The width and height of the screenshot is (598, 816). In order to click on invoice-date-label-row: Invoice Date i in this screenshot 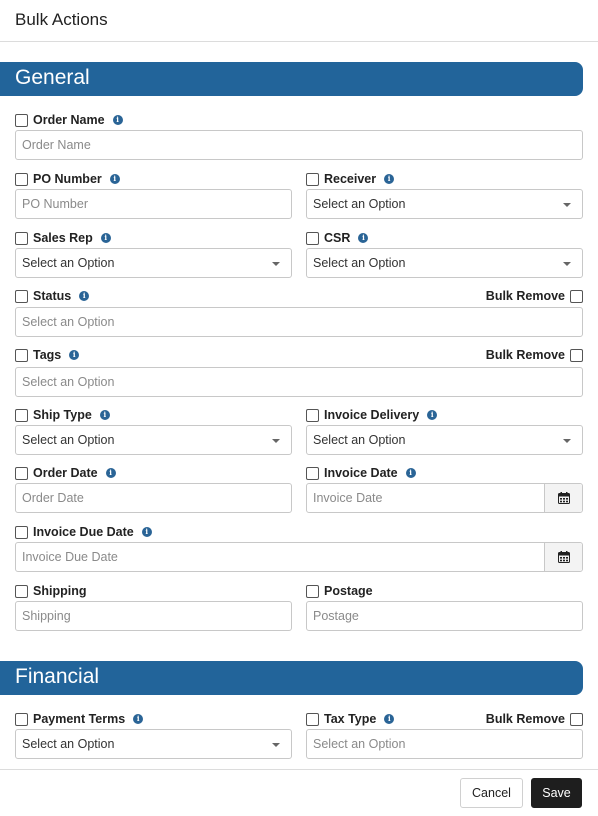, I will do `click(361, 473)`.